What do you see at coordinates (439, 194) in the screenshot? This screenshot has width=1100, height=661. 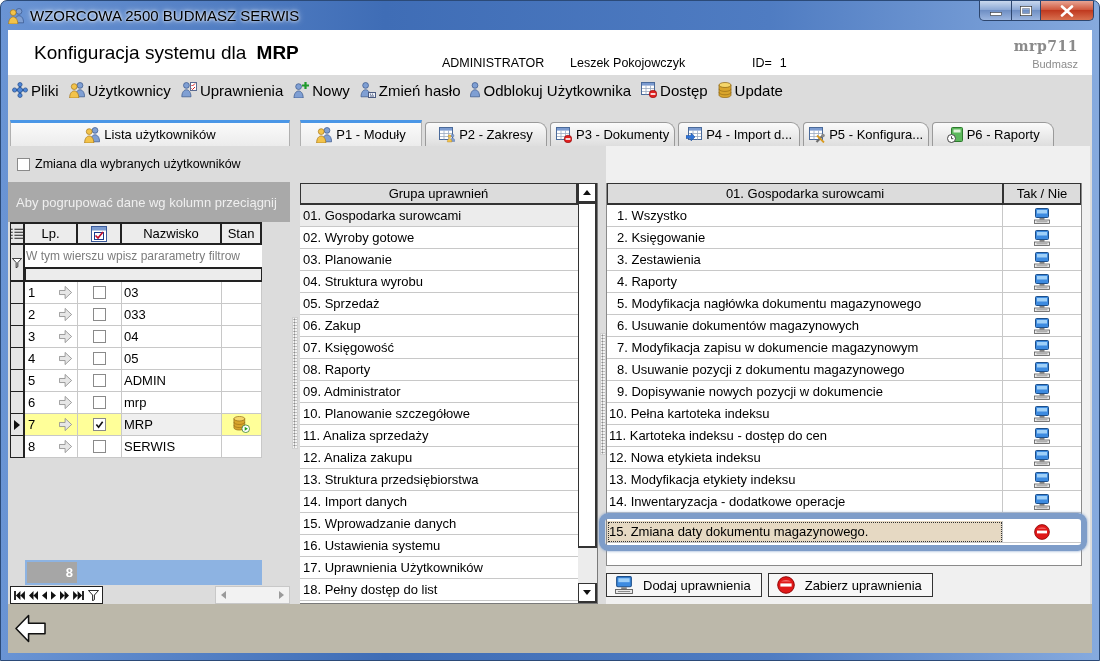 I see `column-header: Grupa uprawnień` at bounding box center [439, 194].